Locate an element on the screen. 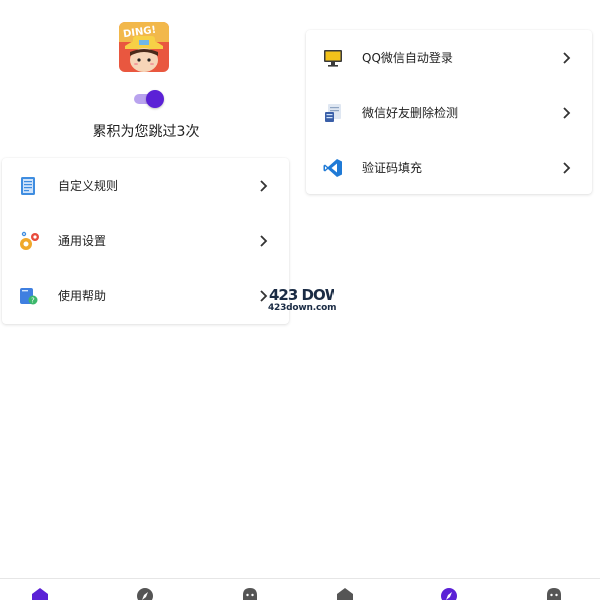  document-scan-icon is located at coordinates (333, 113).